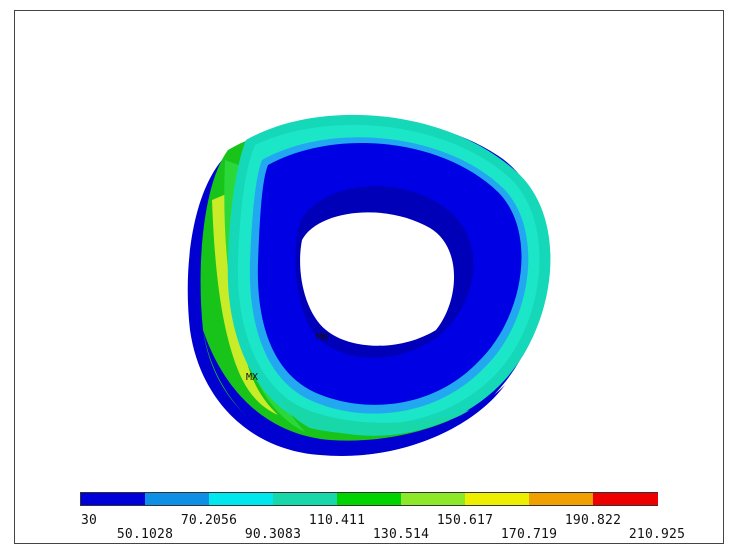 This screenshot has width=740, height=556. What do you see at coordinates (593, 520) in the screenshot?
I see `legend-tick-label-8: 190.822` at bounding box center [593, 520].